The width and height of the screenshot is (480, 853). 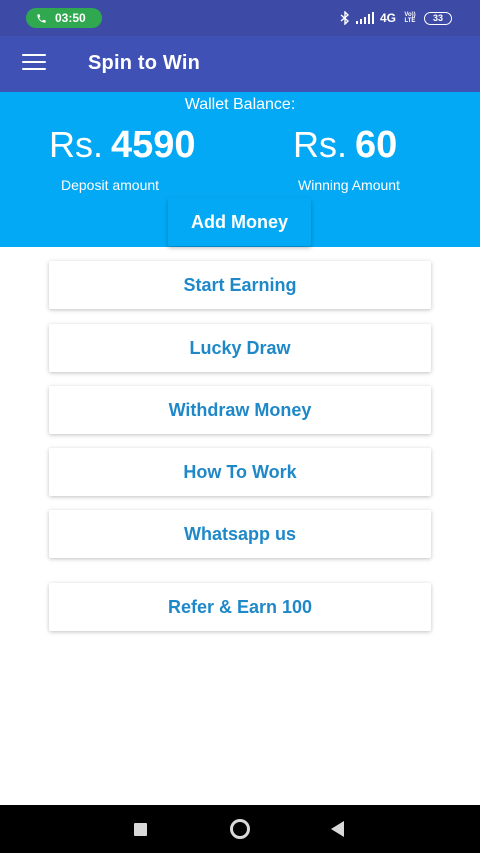 What do you see at coordinates (240, 104) in the screenshot?
I see `wallet-balance-label: Wallet Balance:` at bounding box center [240, 104].